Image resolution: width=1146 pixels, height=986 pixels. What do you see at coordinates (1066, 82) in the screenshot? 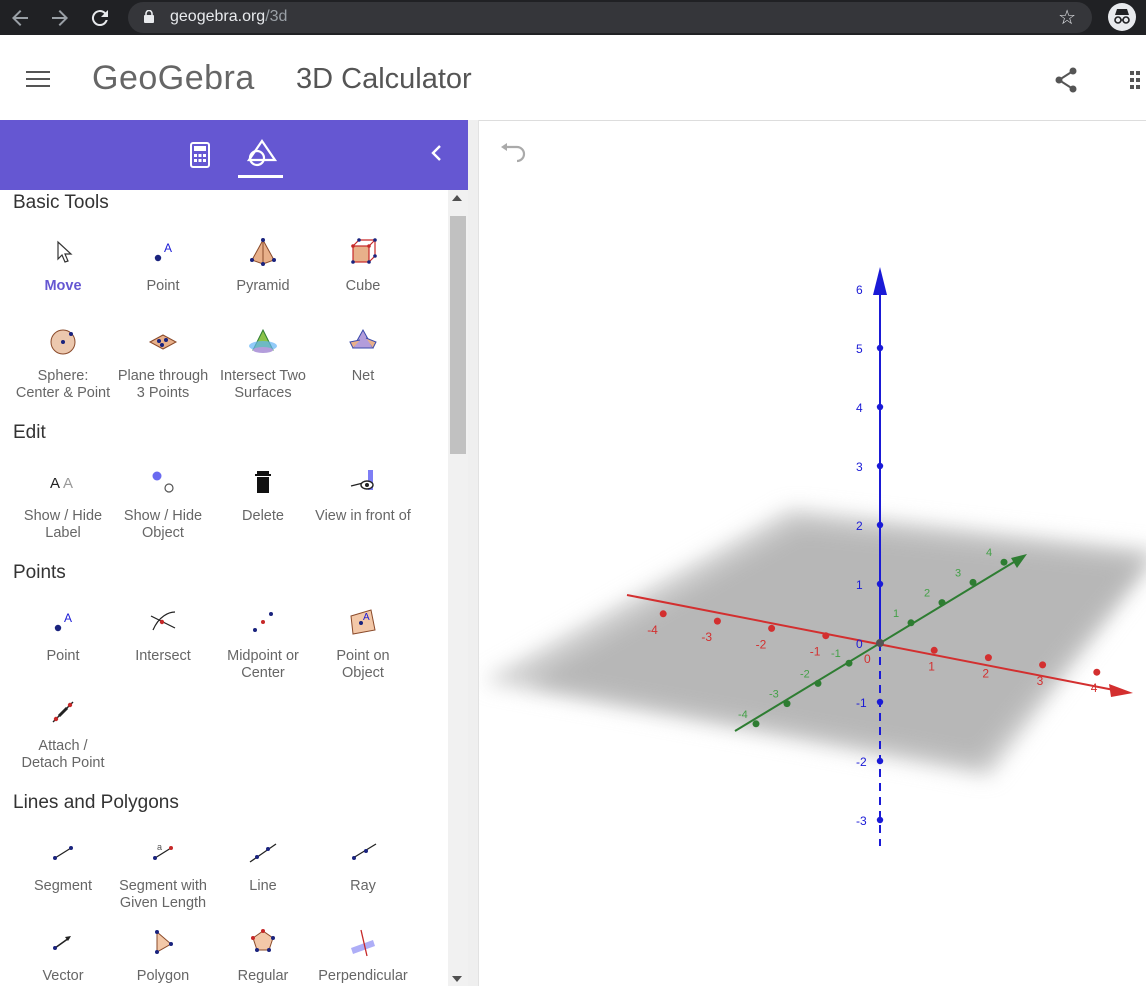
I see `share-button` at bounding box center [1066, 82].